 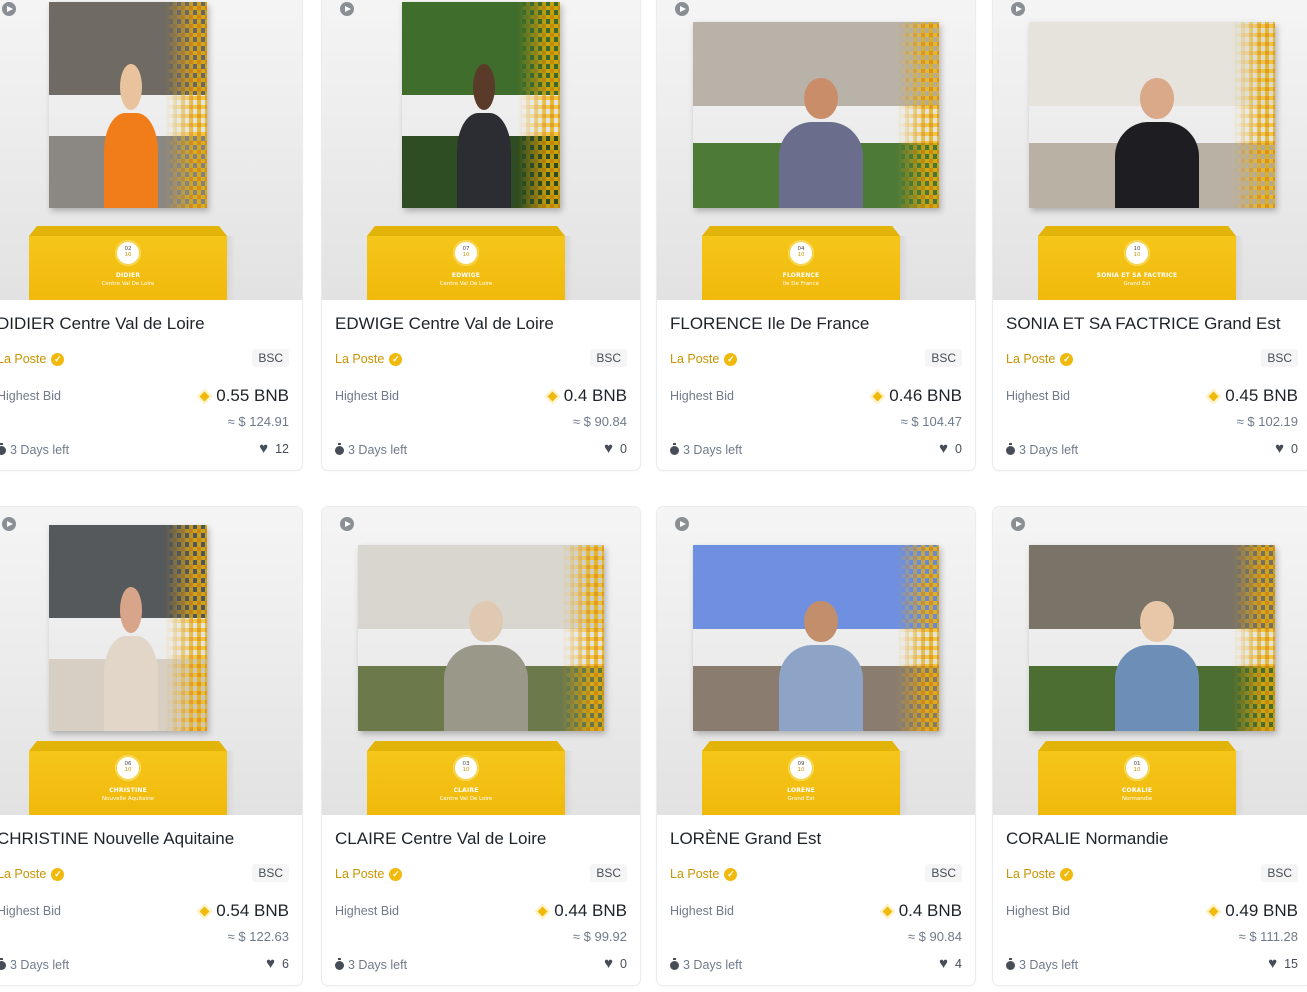 What do you see at coordinates (274, 448) in the screenshot?
I see `like-button: ♥ 12` at bounding box center [274, 448].